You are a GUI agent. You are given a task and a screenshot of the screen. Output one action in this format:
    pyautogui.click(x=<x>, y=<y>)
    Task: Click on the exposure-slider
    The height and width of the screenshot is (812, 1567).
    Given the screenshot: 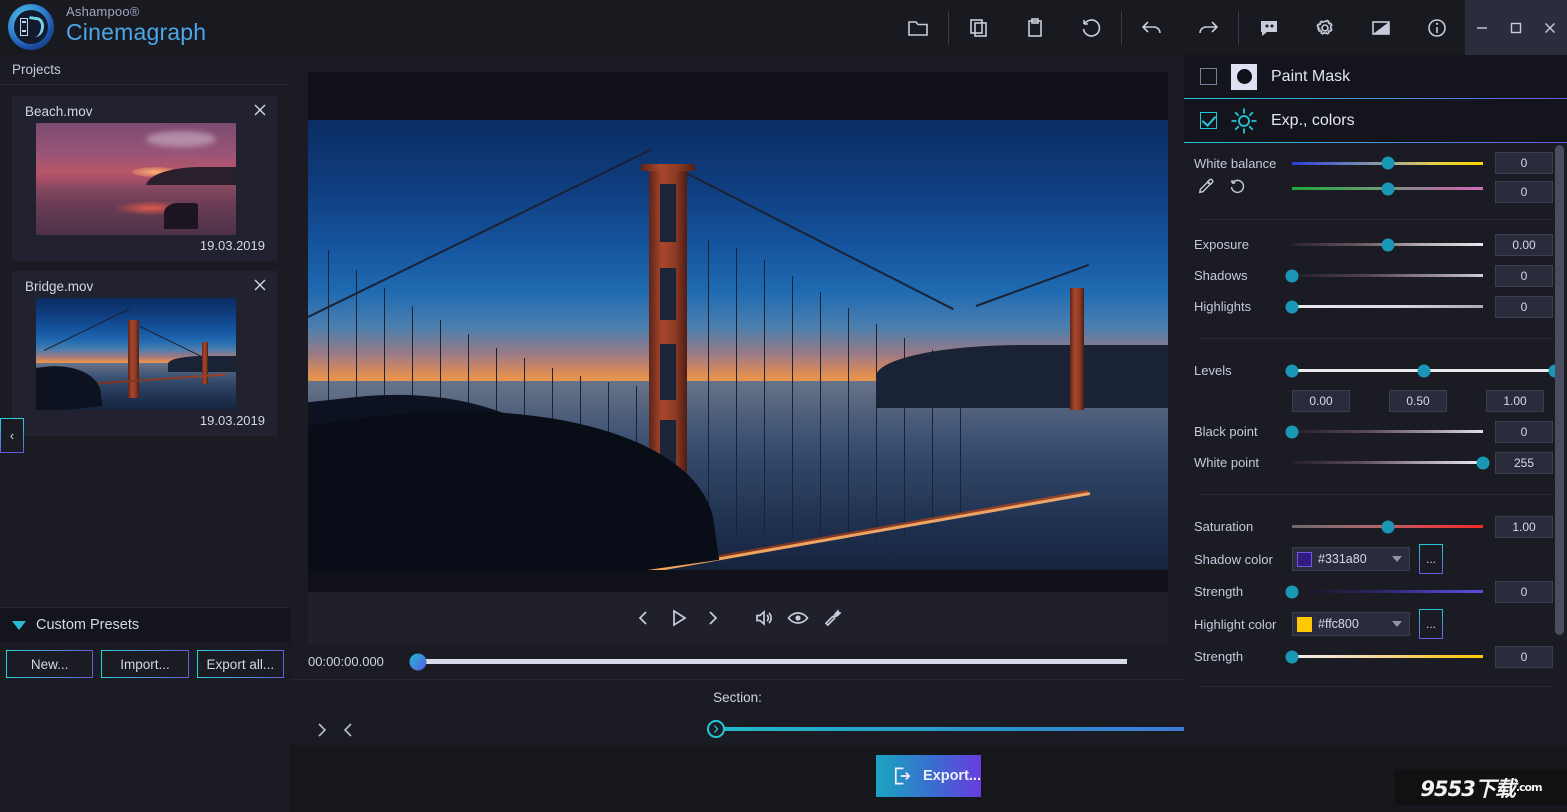 What is the action you would take?
    pyautogui.click(x=1387, y=244)
    